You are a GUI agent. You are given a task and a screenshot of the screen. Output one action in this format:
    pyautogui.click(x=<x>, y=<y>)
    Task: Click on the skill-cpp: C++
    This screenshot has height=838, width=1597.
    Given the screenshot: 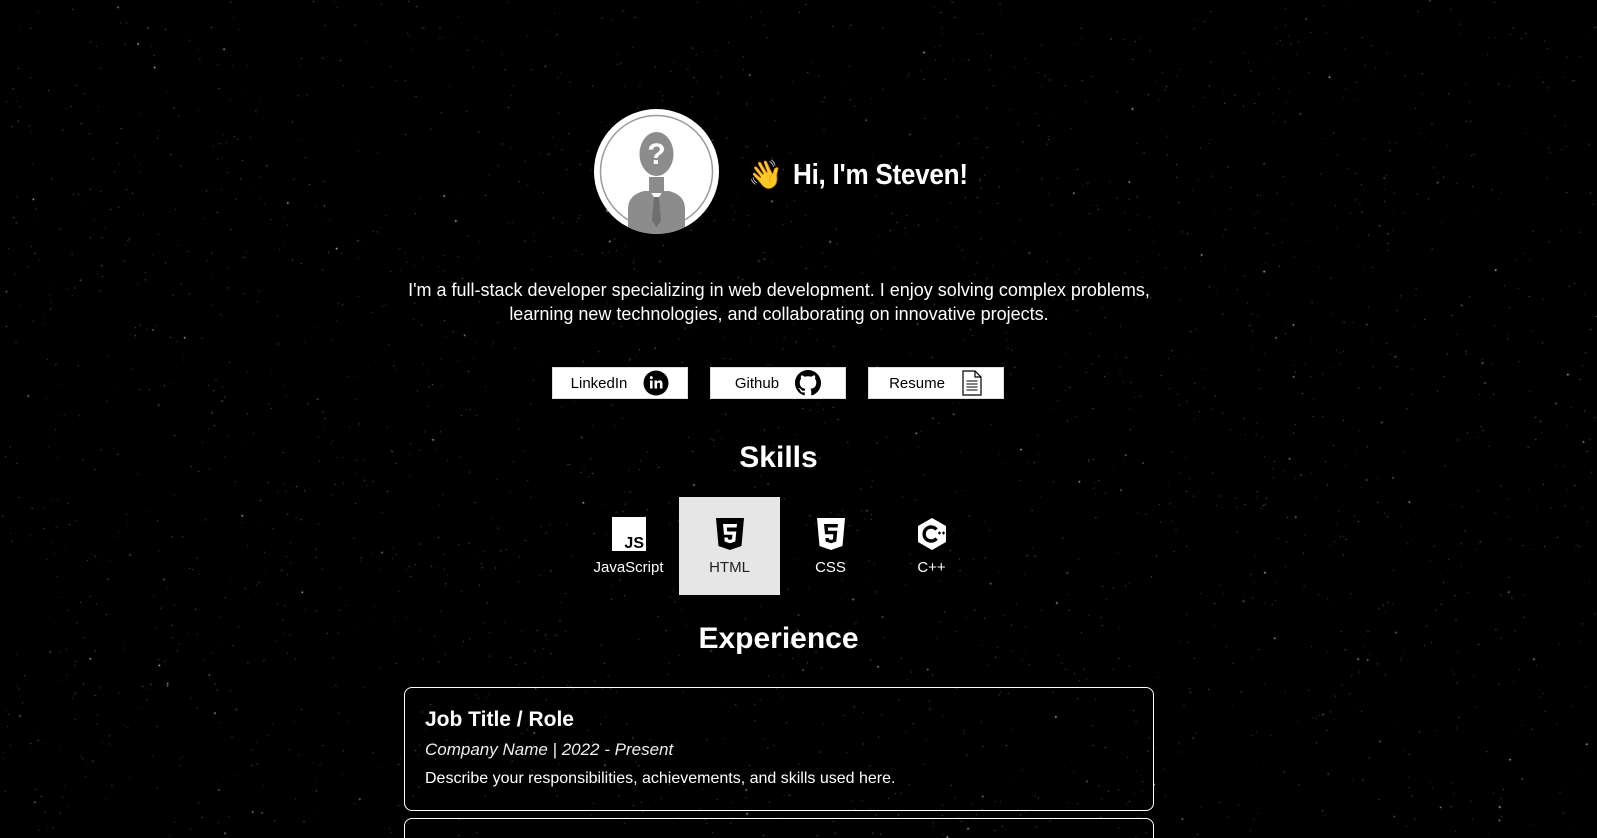 What is the action you would take?
    pyautogui.click(x=931, y=546)
    